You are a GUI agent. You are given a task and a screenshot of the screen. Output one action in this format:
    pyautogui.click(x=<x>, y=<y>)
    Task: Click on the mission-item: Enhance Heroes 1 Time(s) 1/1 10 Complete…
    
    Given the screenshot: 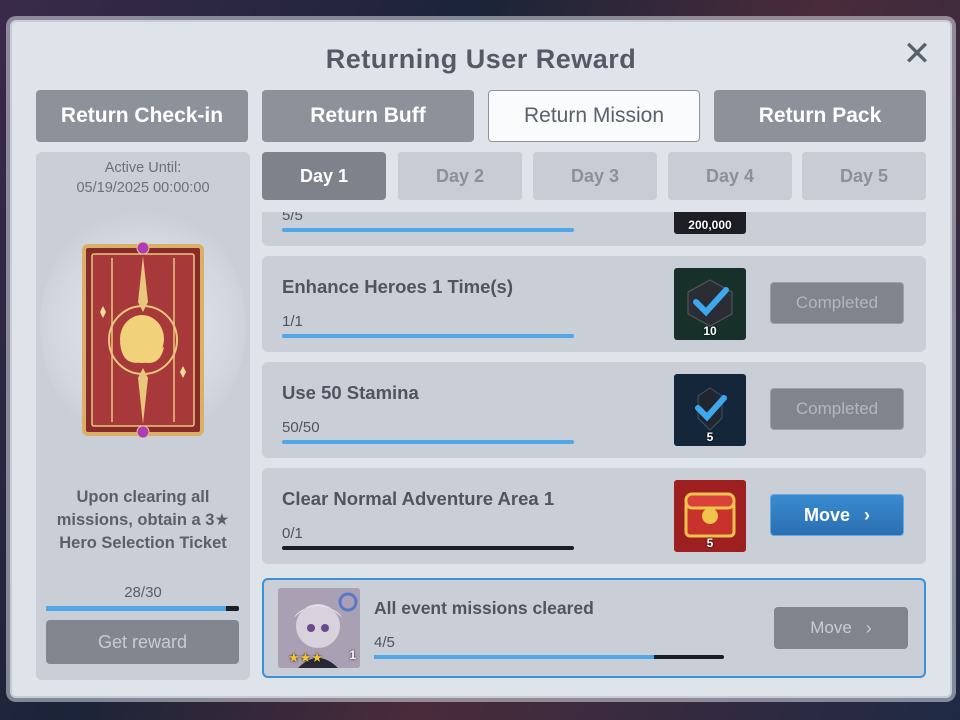 What is the action you would take?
    pyautogui.click(x=594, y=304)
    